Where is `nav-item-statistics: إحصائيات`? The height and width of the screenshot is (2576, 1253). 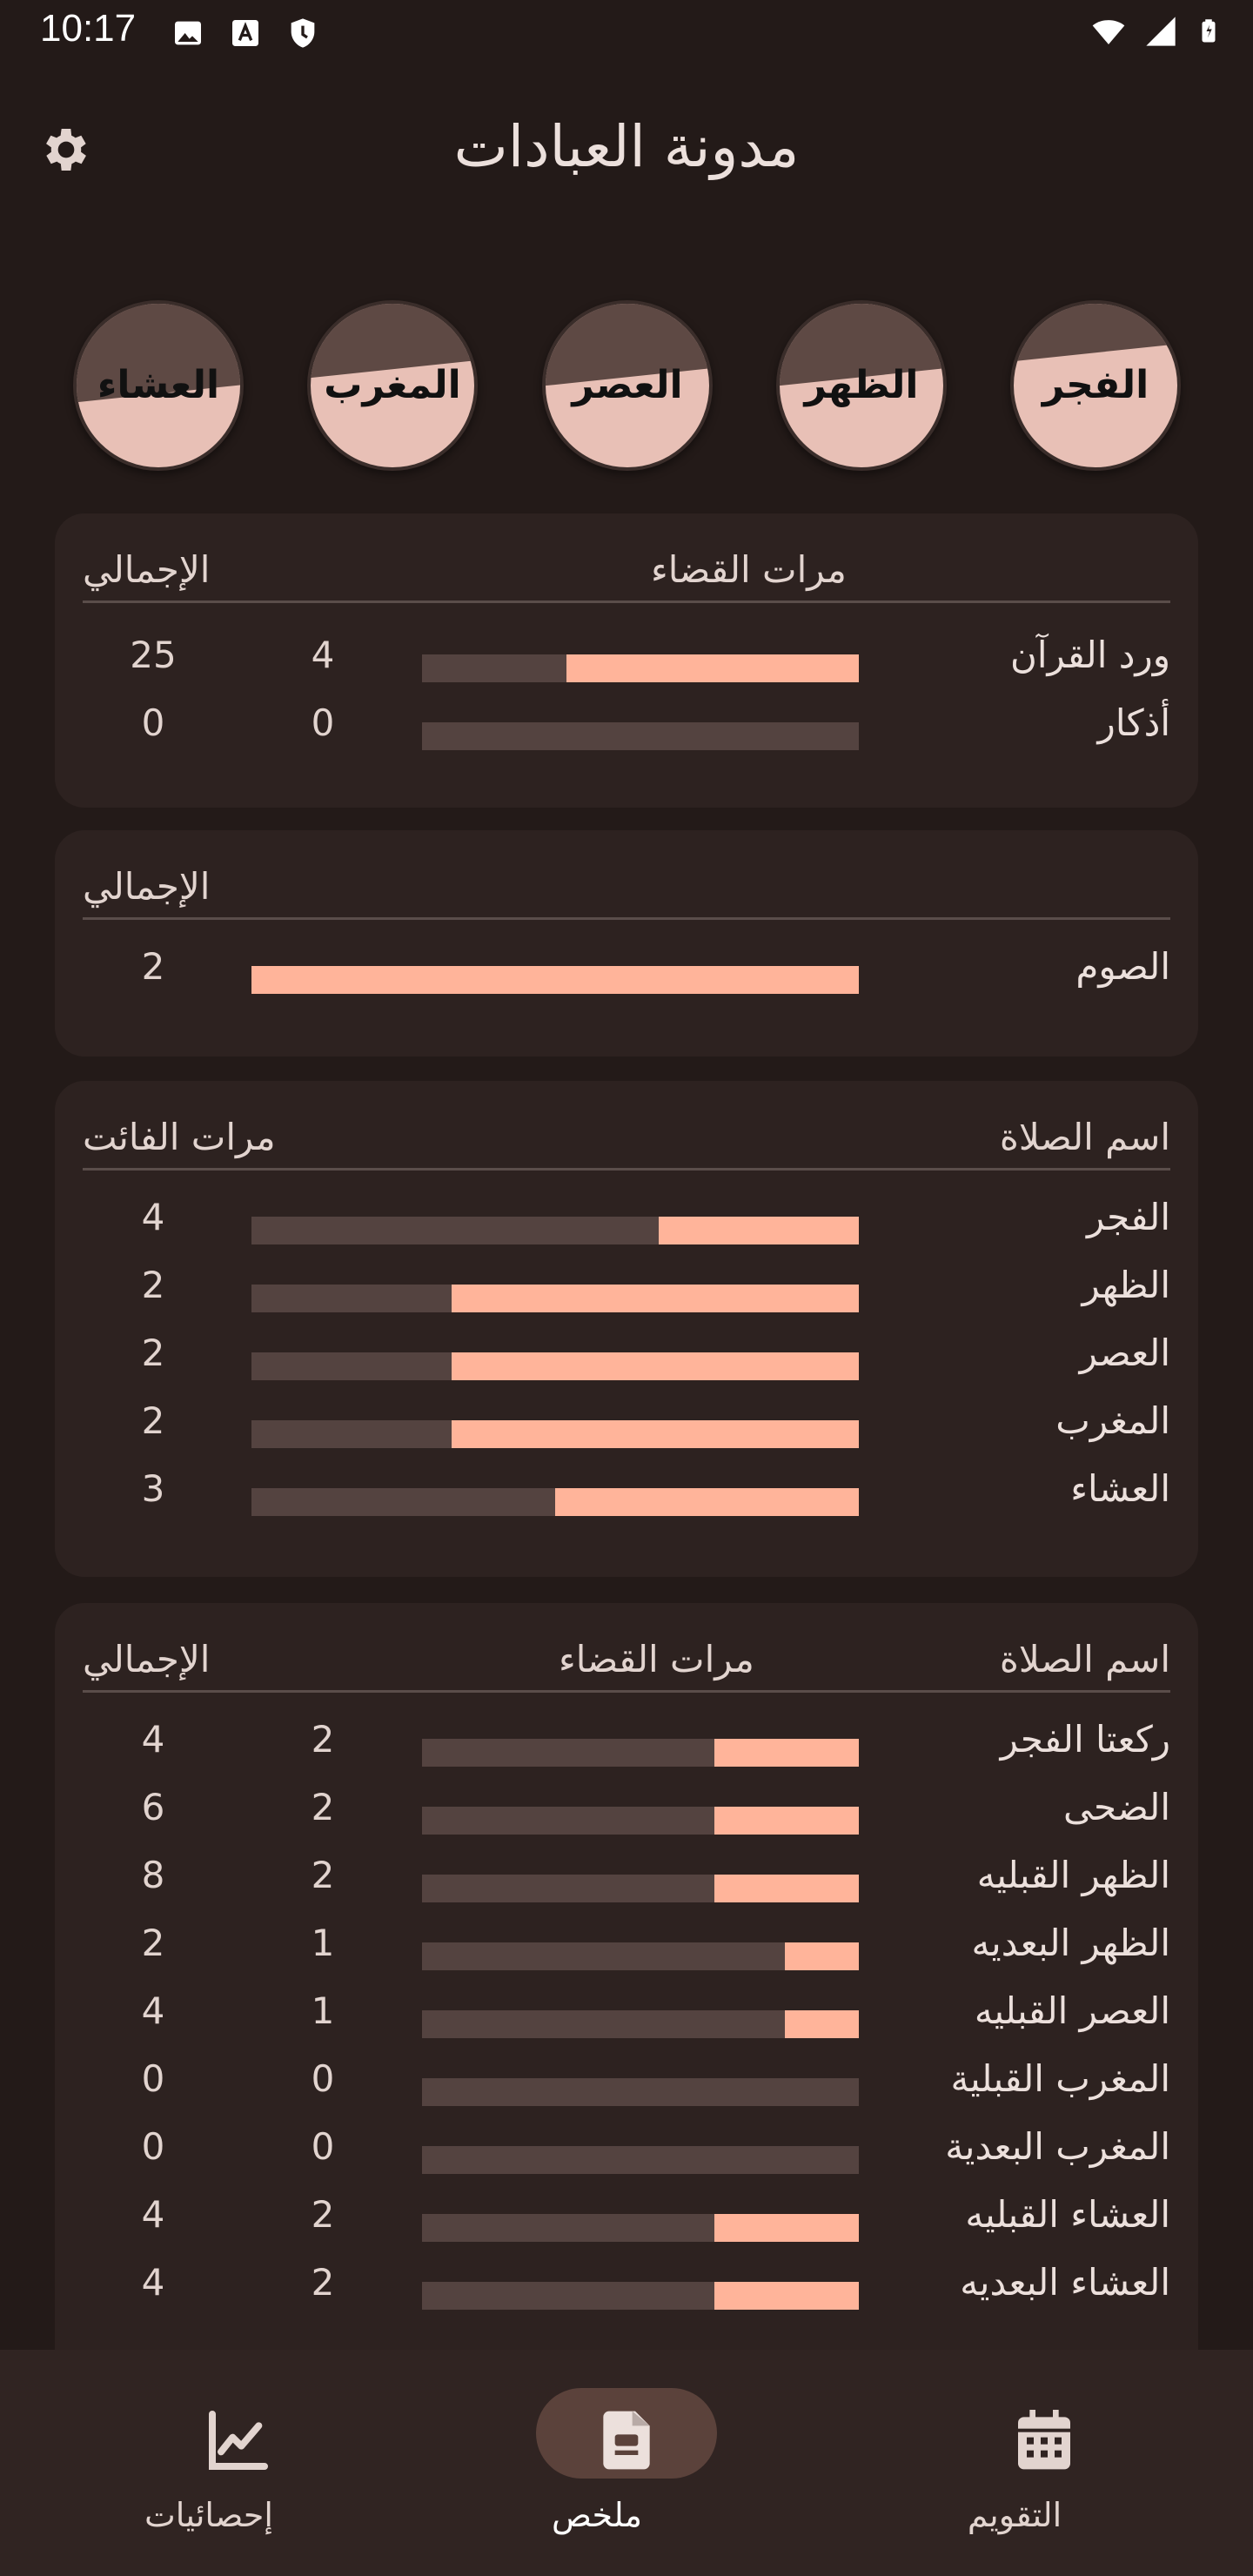 nav-item-statistics: إحصائيات is located at coordinates (209, 2467).